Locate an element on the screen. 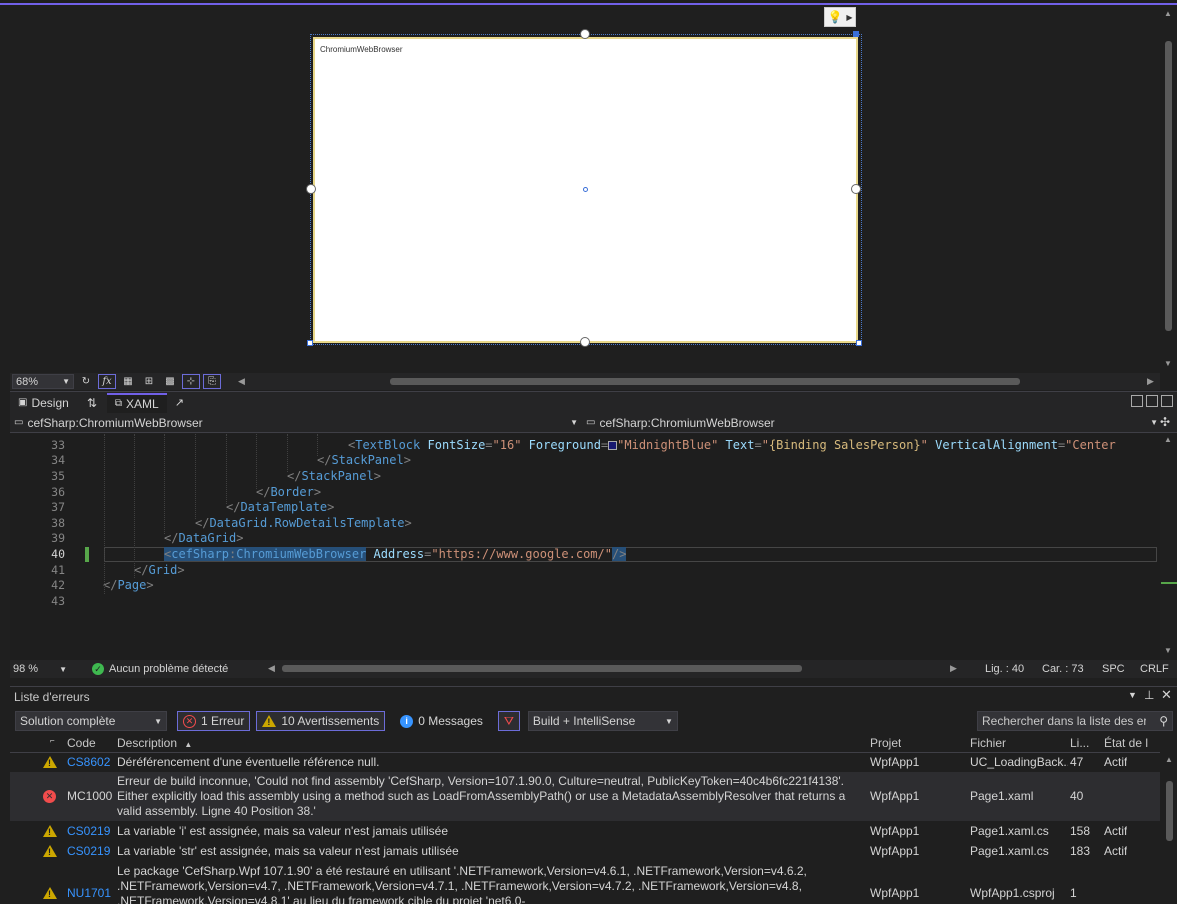 This screenshot has width=1177, height=904. designer-horizontal-scrollbar is located at coordinates (702, 381).